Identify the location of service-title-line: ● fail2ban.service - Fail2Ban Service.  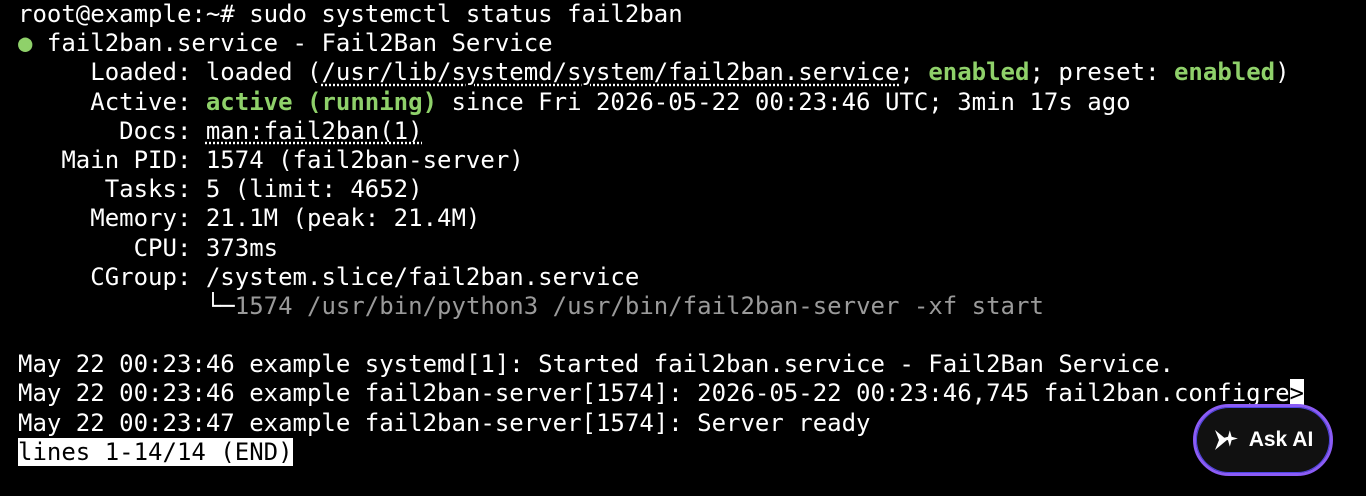
(688, 43).